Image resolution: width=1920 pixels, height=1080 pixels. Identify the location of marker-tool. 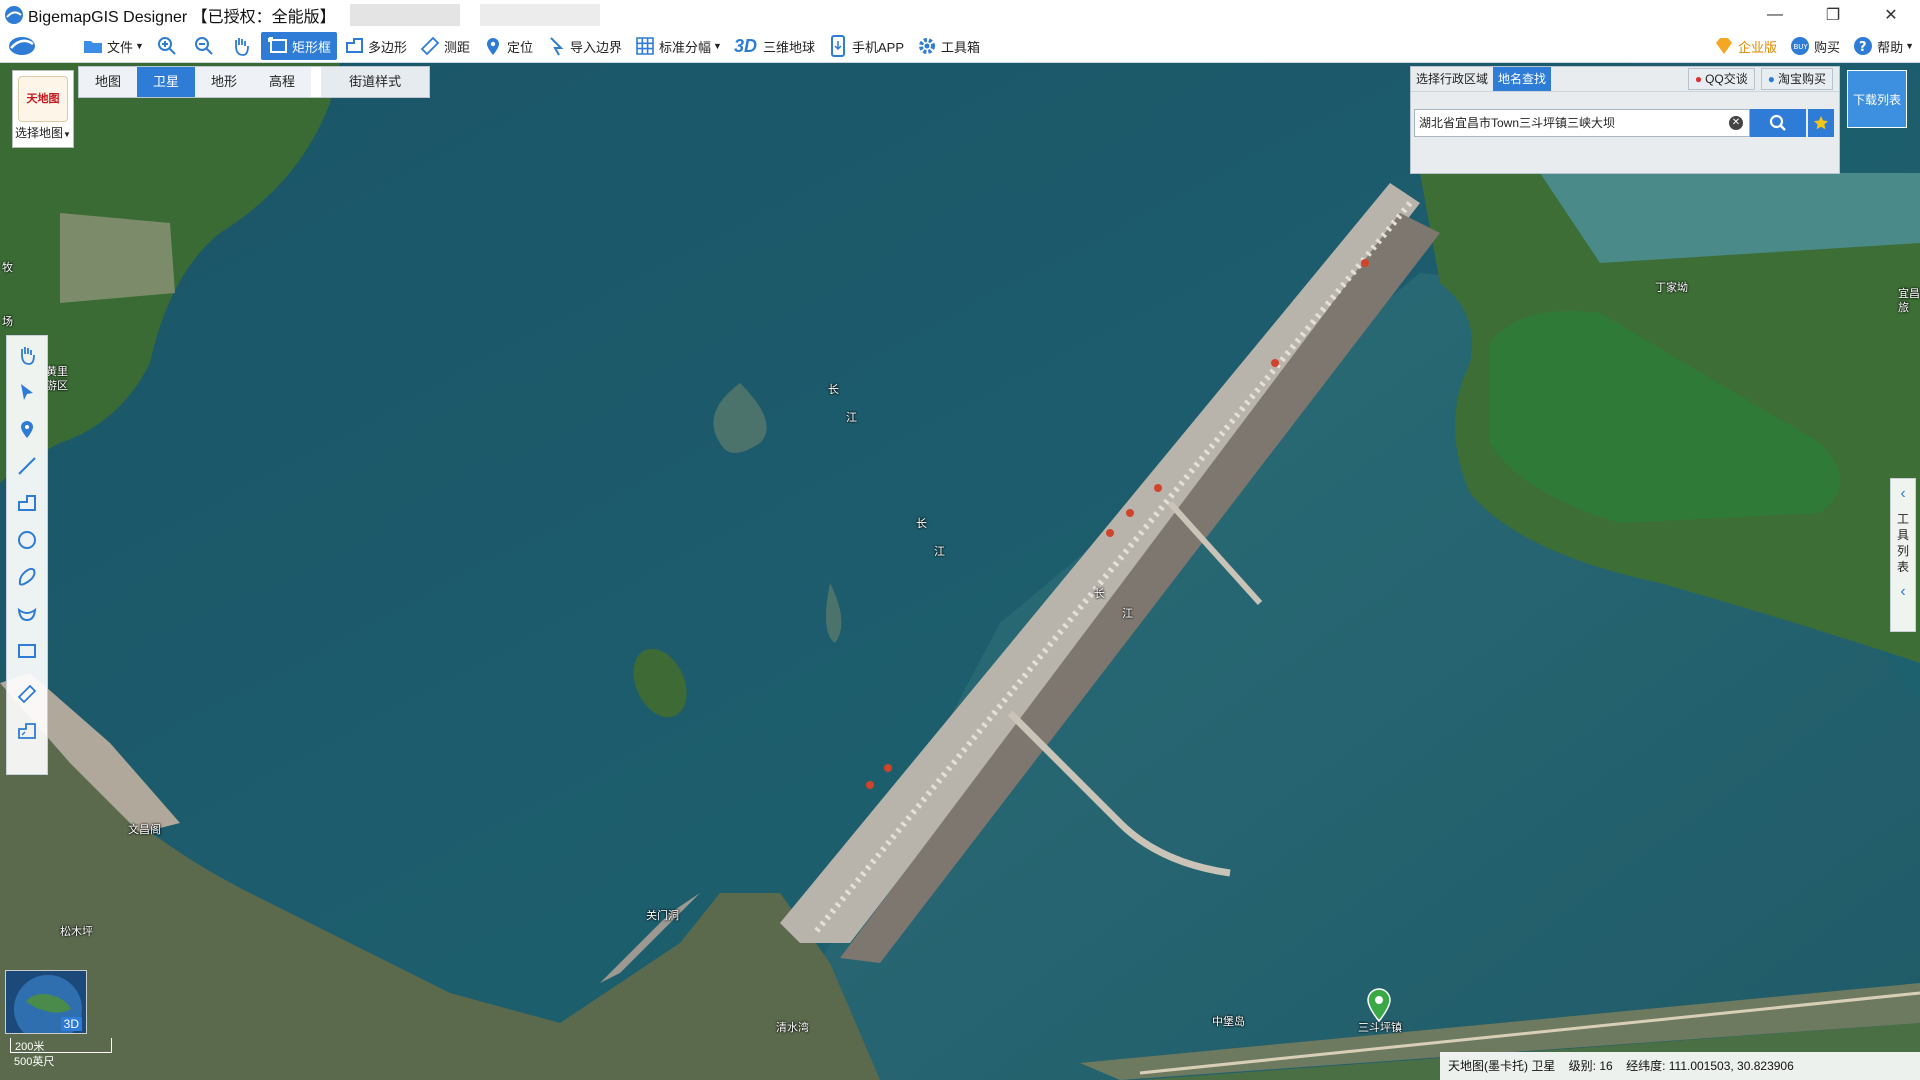
(27, 428).